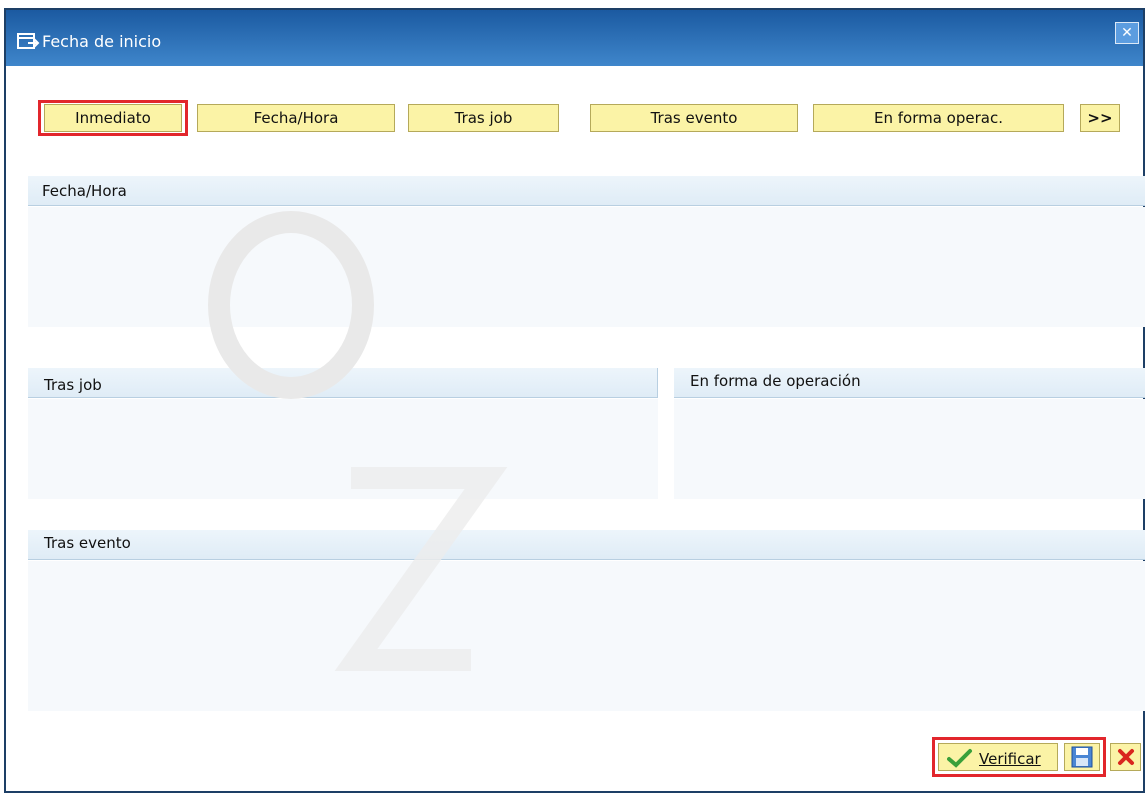  I want to click on save-button, so click(1082, 757).